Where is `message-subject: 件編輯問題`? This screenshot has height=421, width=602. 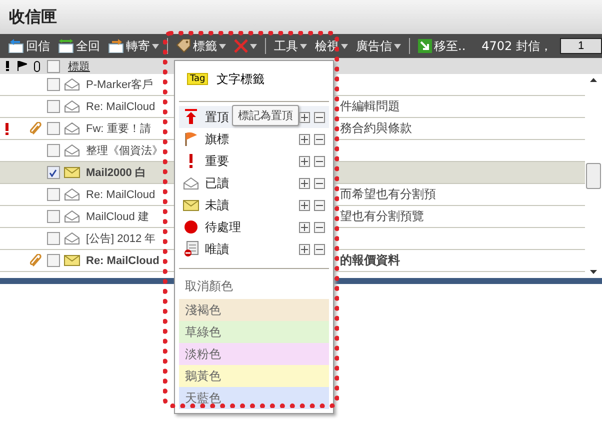 message-subject: 件編輯問題 is located at coordinates (370, 106).